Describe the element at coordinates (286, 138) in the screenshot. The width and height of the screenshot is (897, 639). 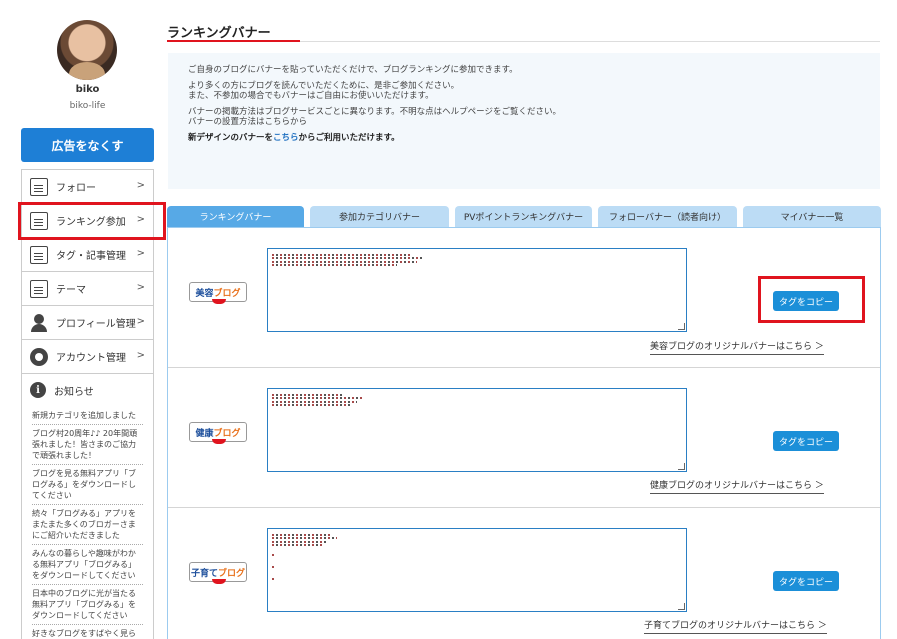
I see `new-design-link: こちら` at that location.